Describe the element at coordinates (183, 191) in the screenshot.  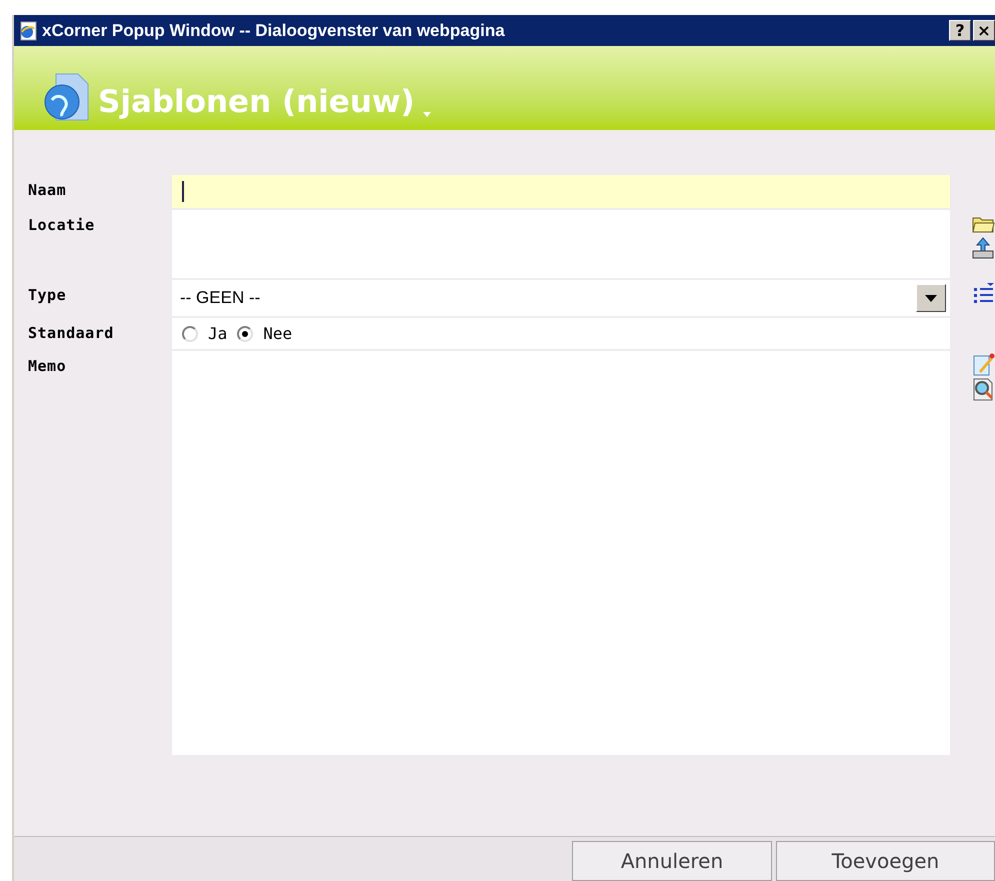
I see `text-cursor` at that location.